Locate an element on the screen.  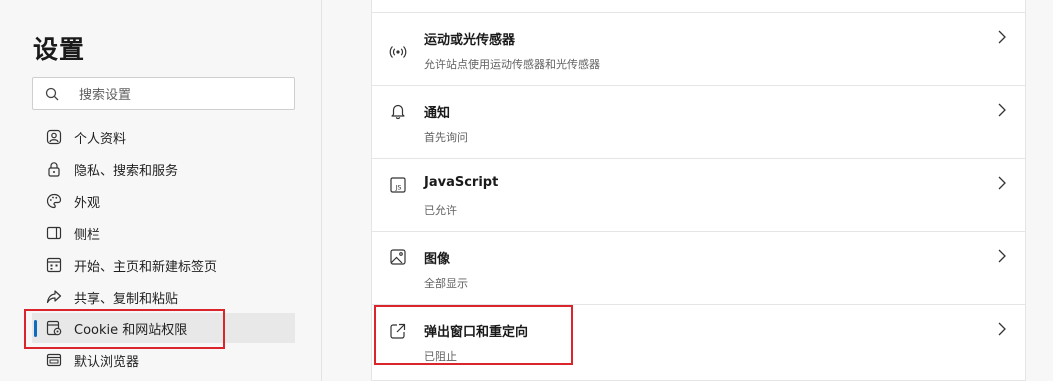
permission-images: 图像 全部显示 is located at coordinates (698, 268).